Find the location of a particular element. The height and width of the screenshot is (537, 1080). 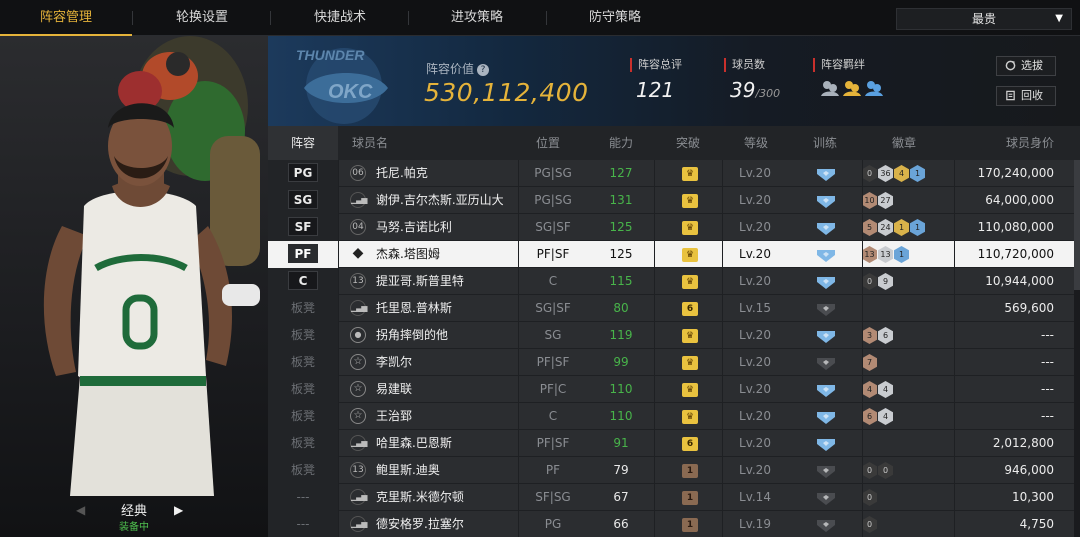

player-rating: 127 is located at coordinates (621, 173).